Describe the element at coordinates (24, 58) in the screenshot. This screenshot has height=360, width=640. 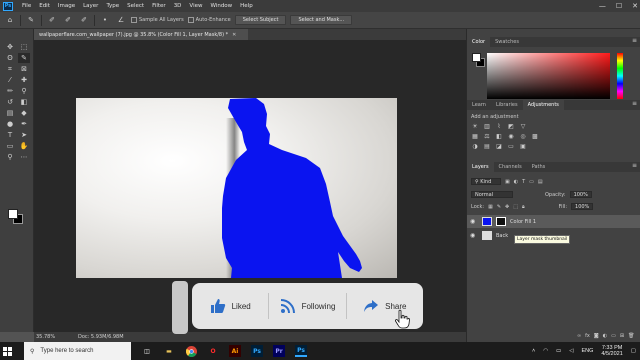
I see `quick-selection-icon: ✎` at that location.